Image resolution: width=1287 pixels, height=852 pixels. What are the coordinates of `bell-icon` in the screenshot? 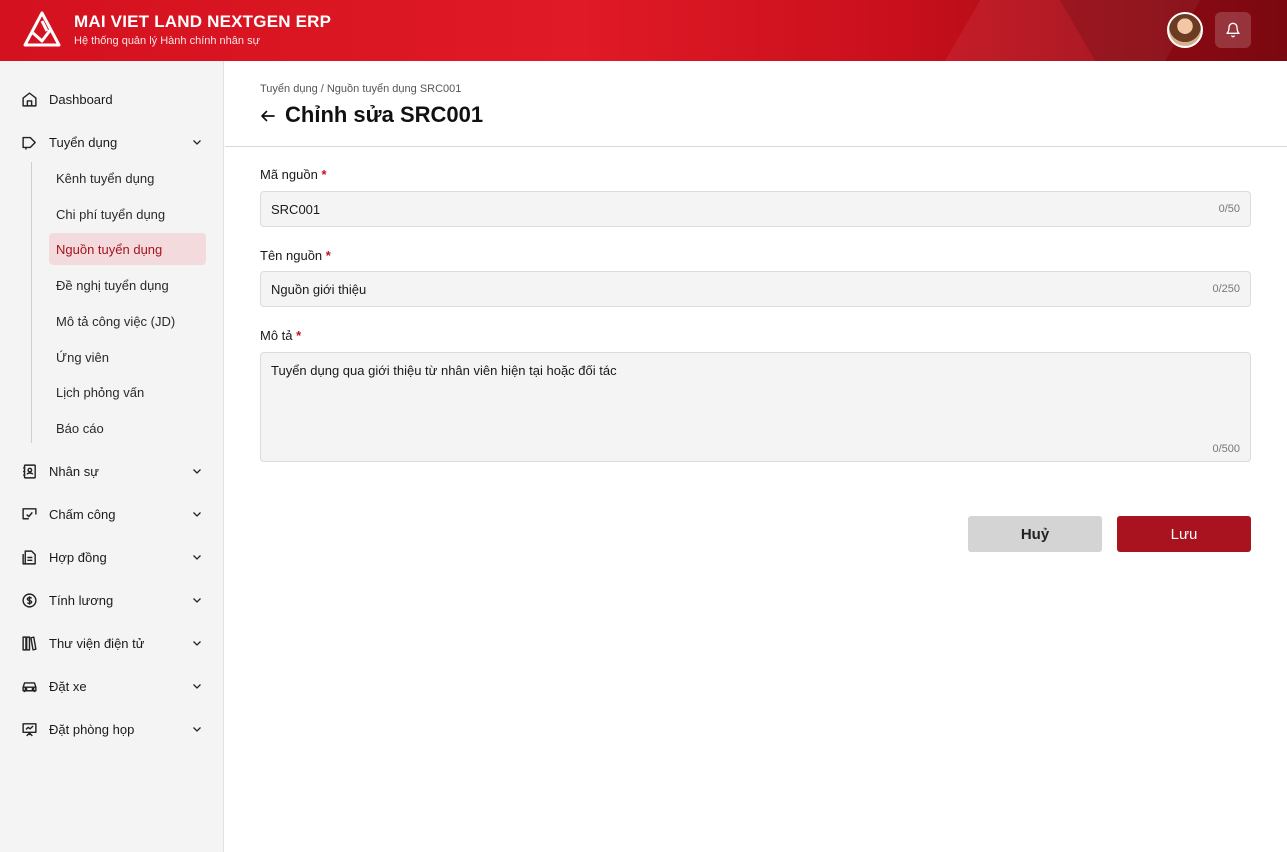 It's located at (1233, 30).